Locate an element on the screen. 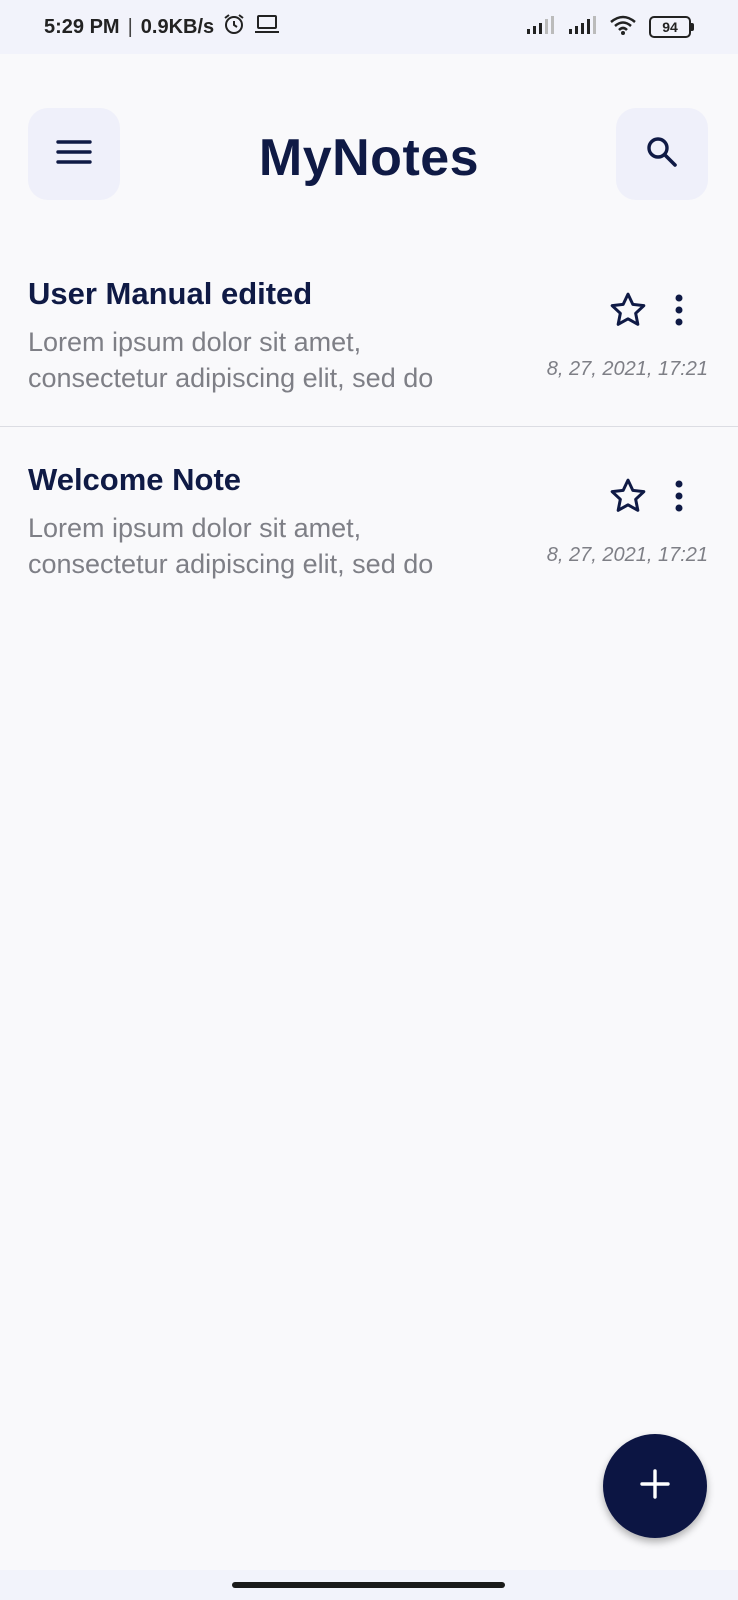  plus-icon is located at coordinates (655, 1486).